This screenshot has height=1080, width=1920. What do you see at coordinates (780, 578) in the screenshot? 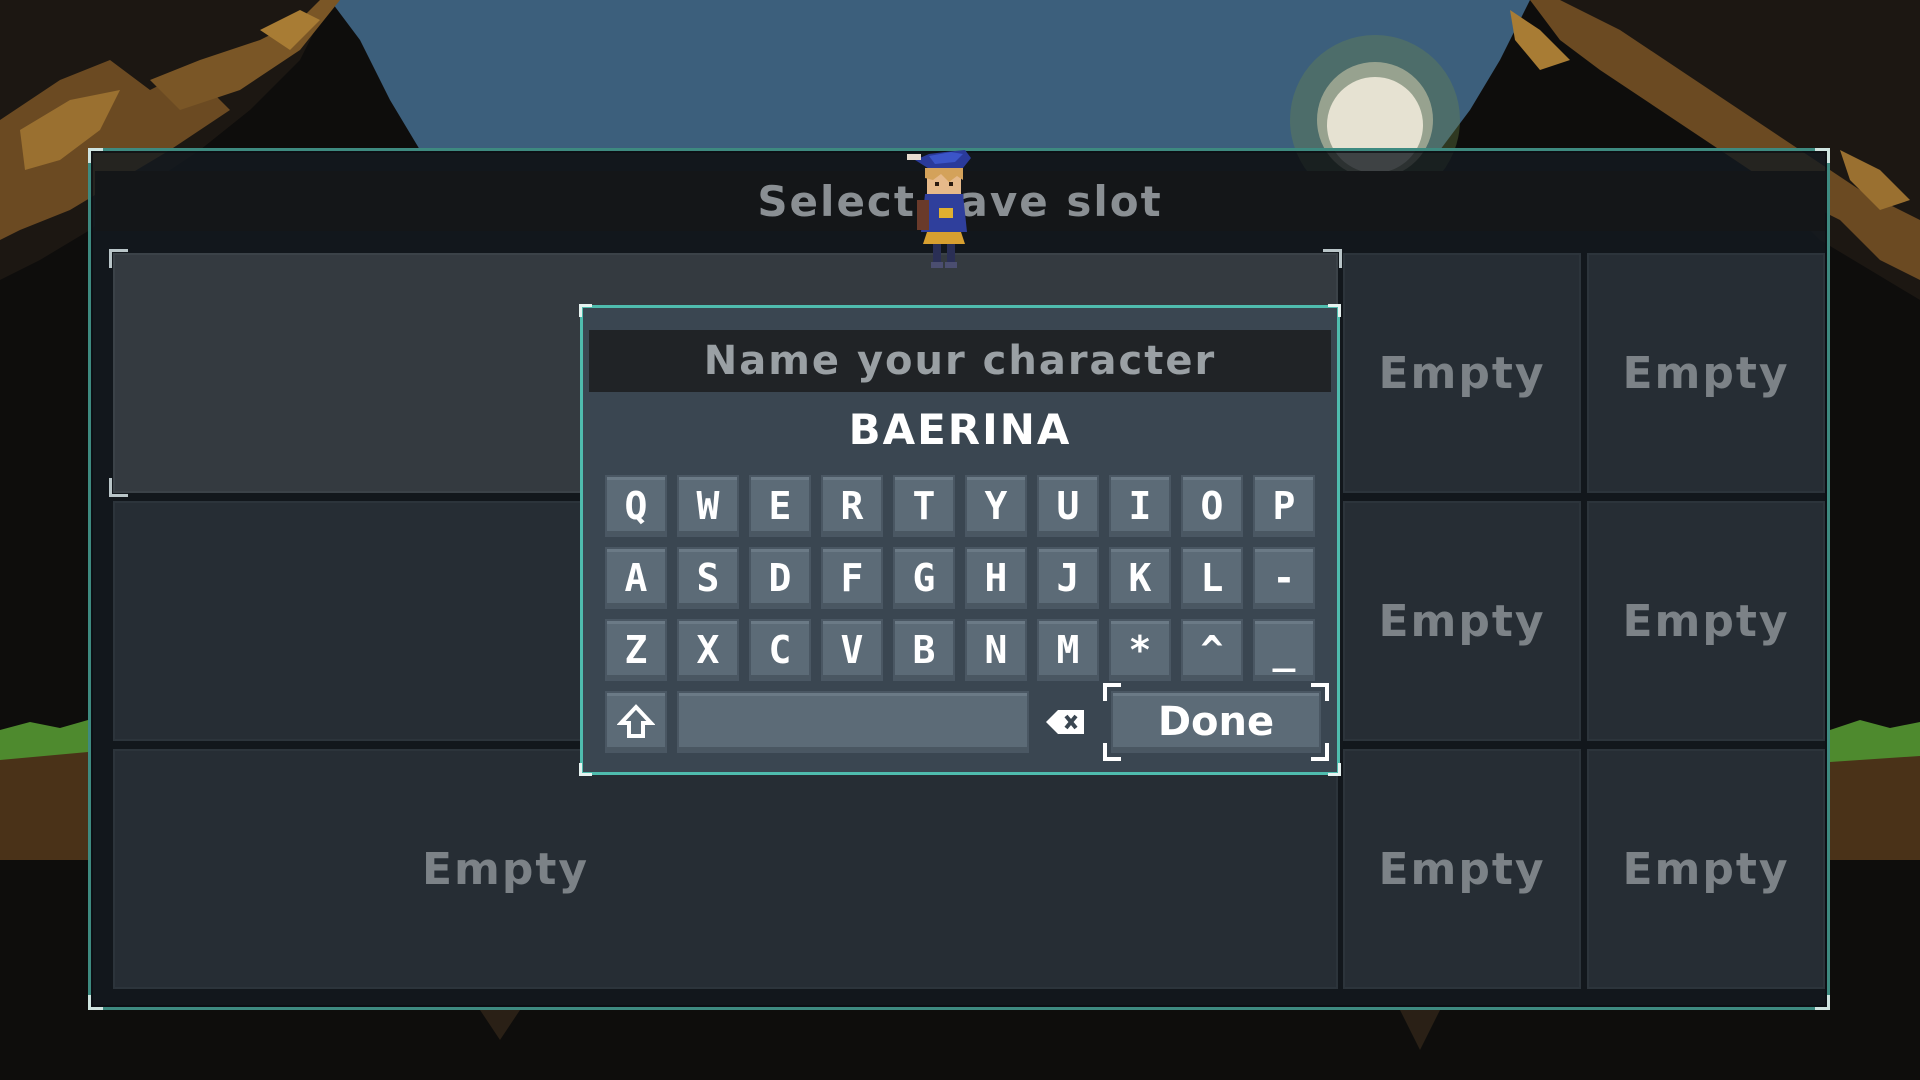
I see `key-d: D` at bounding box center [780, 578].